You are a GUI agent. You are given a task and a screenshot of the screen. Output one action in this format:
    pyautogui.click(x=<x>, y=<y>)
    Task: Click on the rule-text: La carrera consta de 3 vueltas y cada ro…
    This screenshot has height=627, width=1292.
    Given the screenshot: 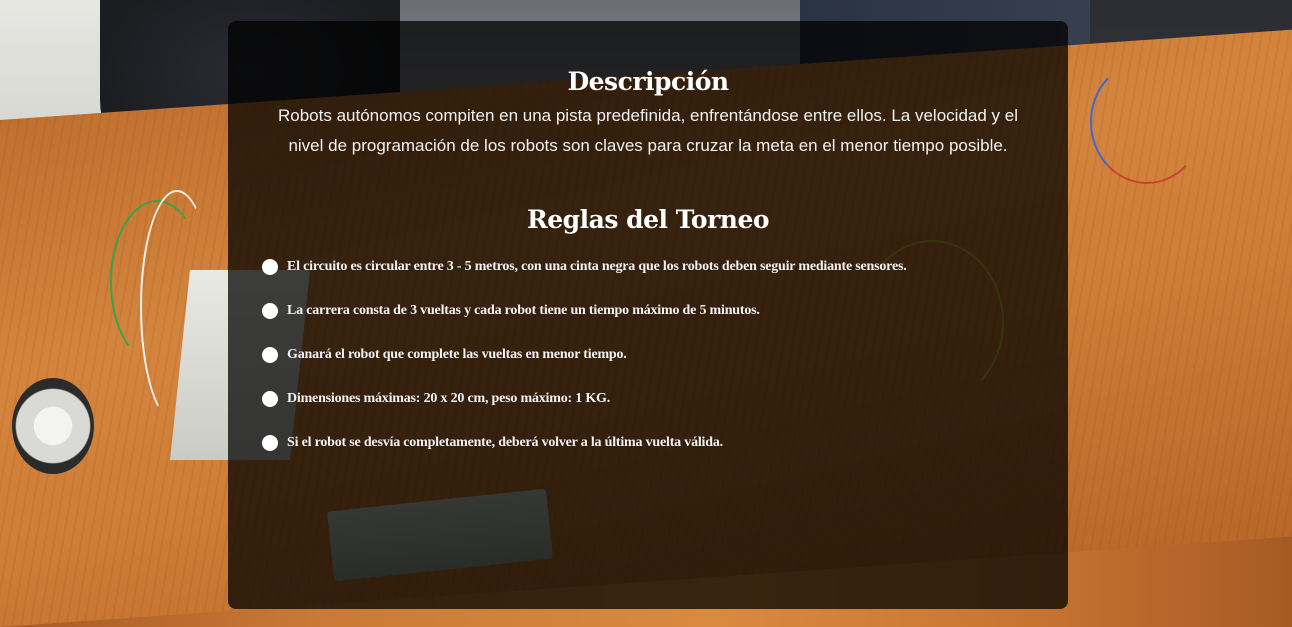 What is the action you would take?
    pyautogui.click(x=523, y=310)
    